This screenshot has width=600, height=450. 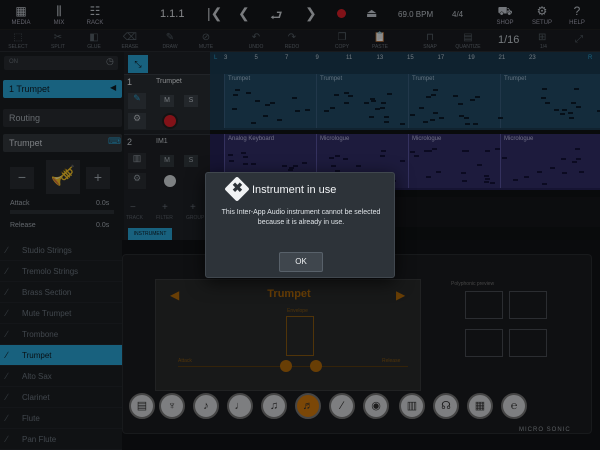 What do you see at coordinates (301, 262) in the screenshot?
I see `ok-button: OK` at bounding box center [301, 262].